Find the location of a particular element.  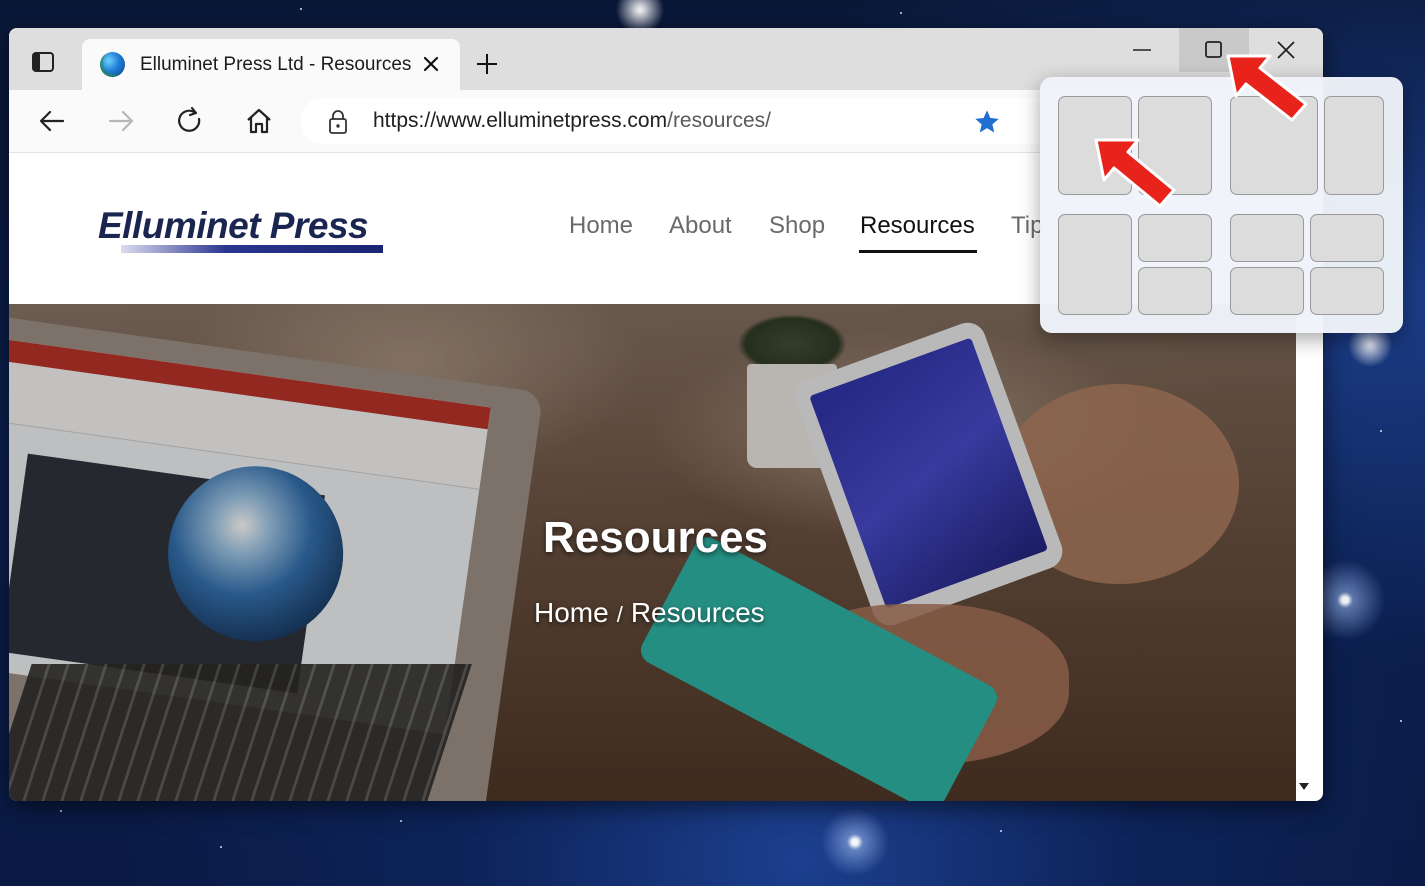

scroll-down-arrow-icon is located at coordinates (1304, 786).